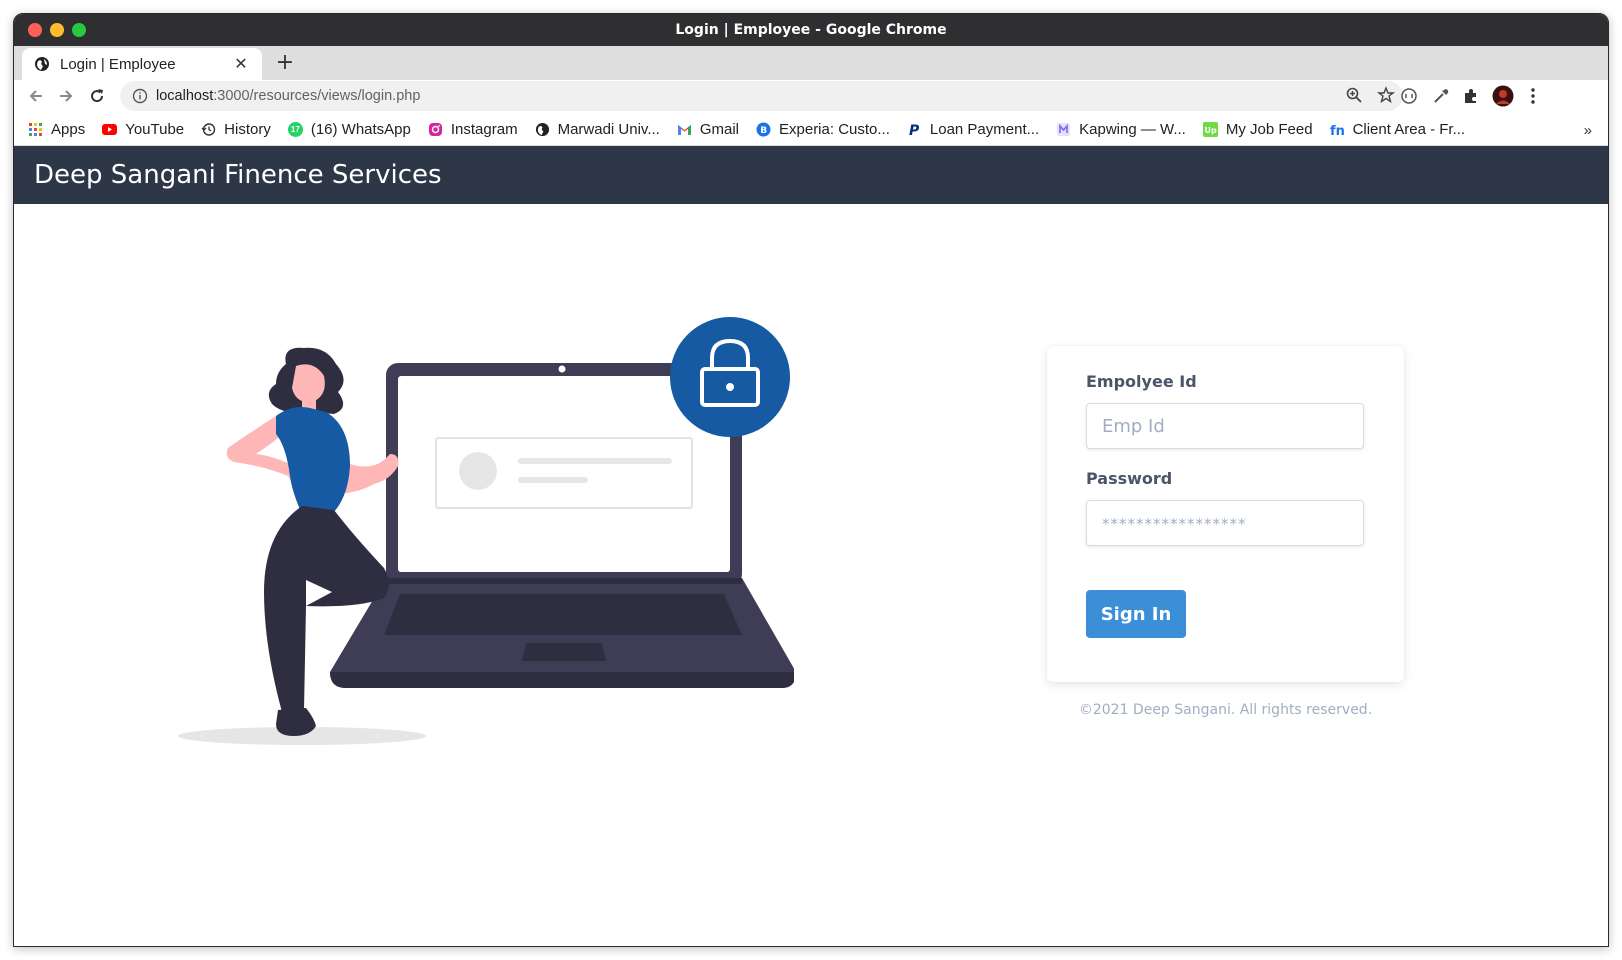  Describe the element at coordinates (285, 63) in the screenshot. I see `new-tab-button: +` at that location.